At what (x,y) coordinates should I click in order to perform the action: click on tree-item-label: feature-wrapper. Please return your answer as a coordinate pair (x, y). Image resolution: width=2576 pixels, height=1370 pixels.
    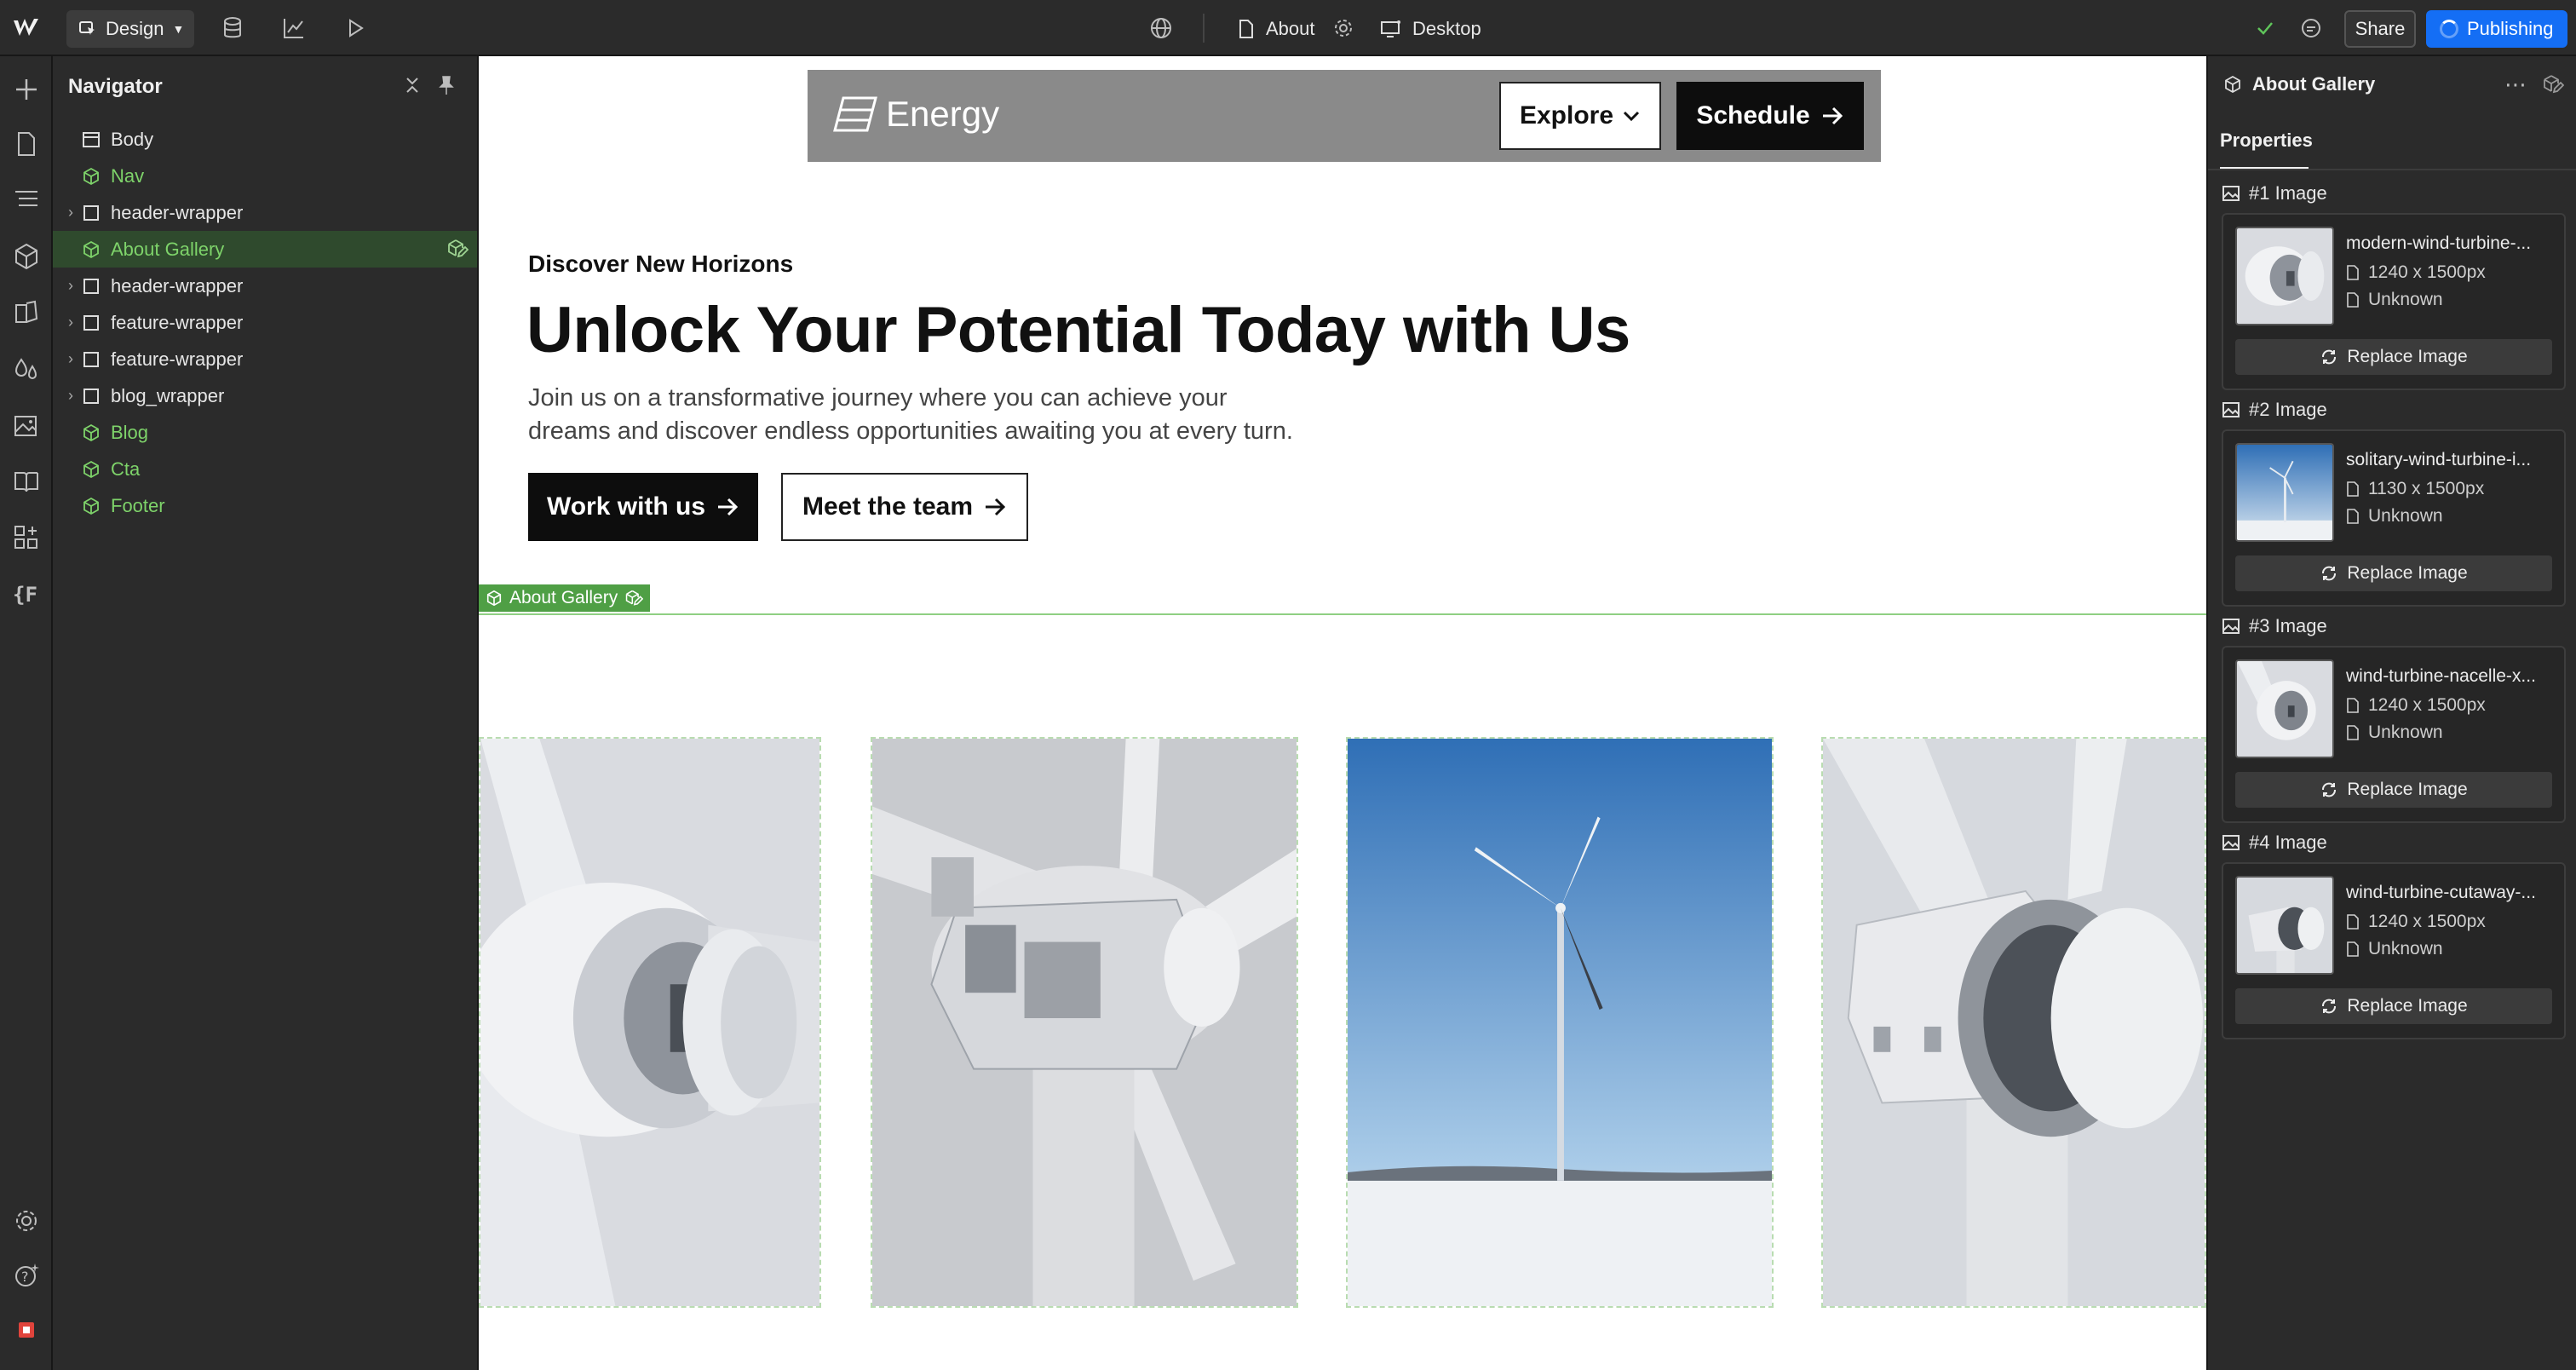
    Looking at the image, I should click on (177, 322).